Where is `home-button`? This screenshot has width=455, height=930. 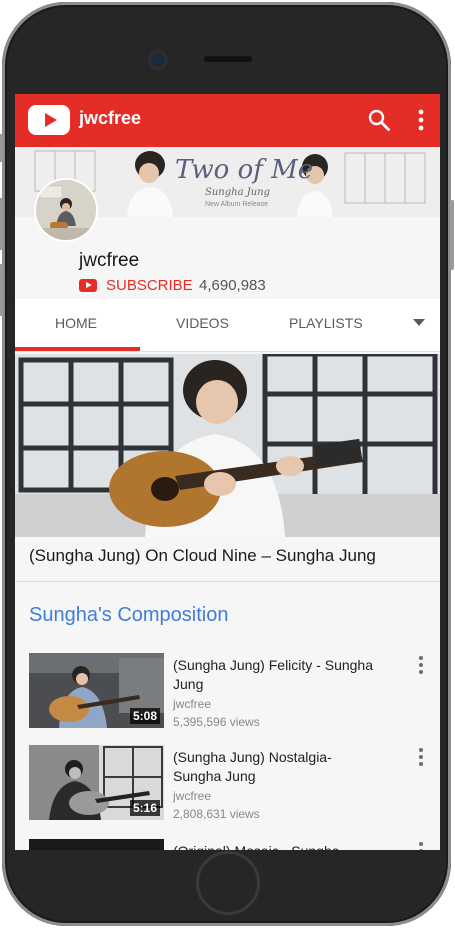
home-button is located at coordinates (228, 883).